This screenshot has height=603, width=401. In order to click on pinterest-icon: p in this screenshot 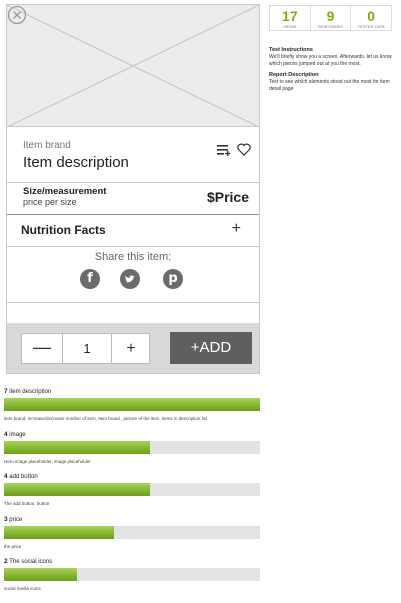, I will do `click(173, 279)`.